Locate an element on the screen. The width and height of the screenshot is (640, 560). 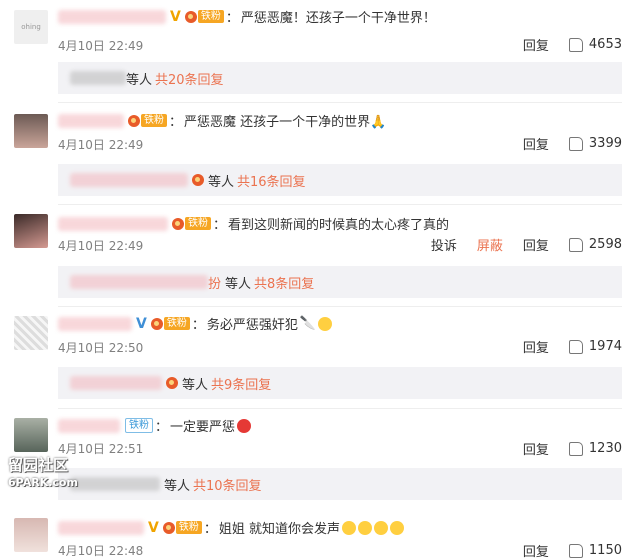
comment-actions: 回复 1230 is located at coordinates (562, 448).